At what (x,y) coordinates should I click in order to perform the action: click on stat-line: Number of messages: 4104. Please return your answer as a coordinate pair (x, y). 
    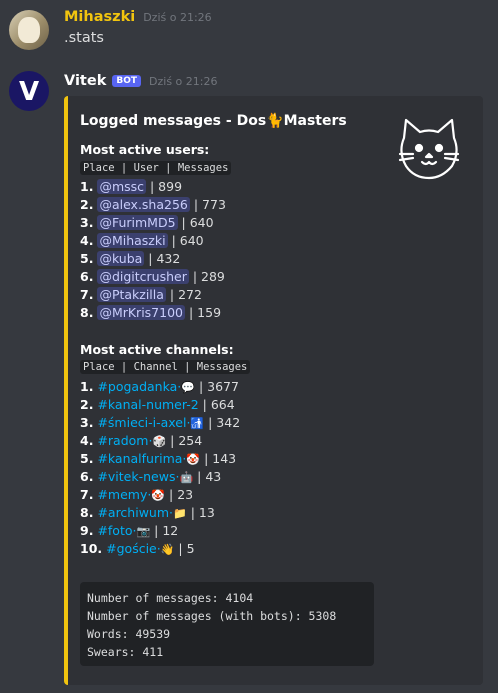
    Looking at the image, I should click on (170, 598).